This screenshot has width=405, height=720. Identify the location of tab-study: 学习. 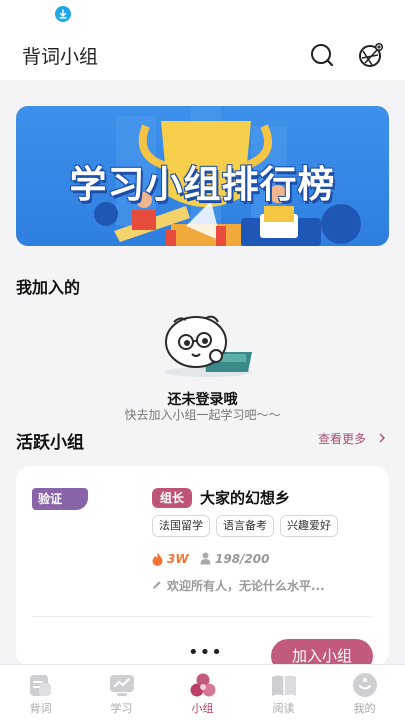
(121, 692).